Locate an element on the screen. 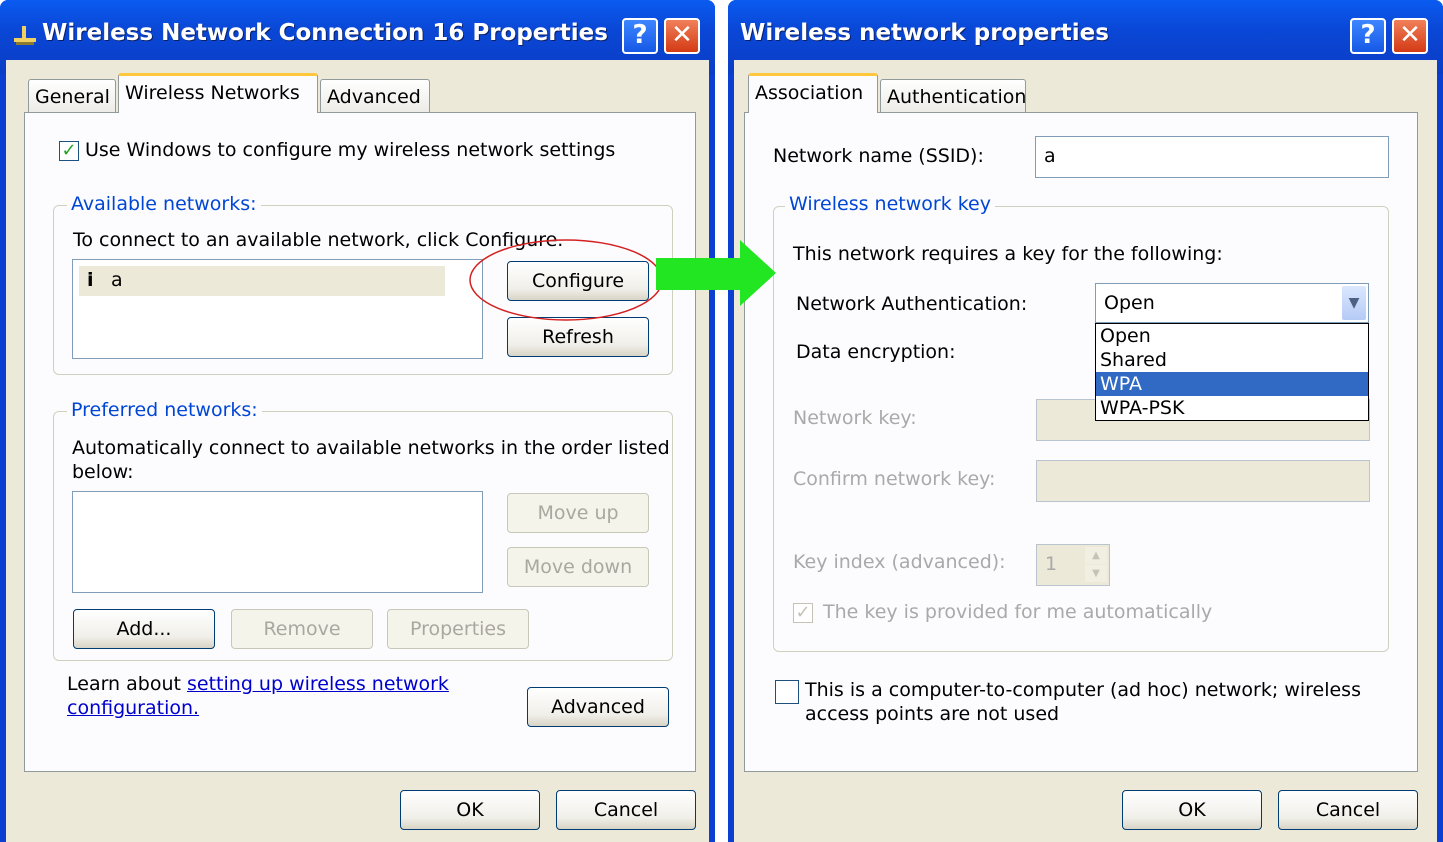  adhoc-label-line2: access points are not used is located at coordinates (932, 714).